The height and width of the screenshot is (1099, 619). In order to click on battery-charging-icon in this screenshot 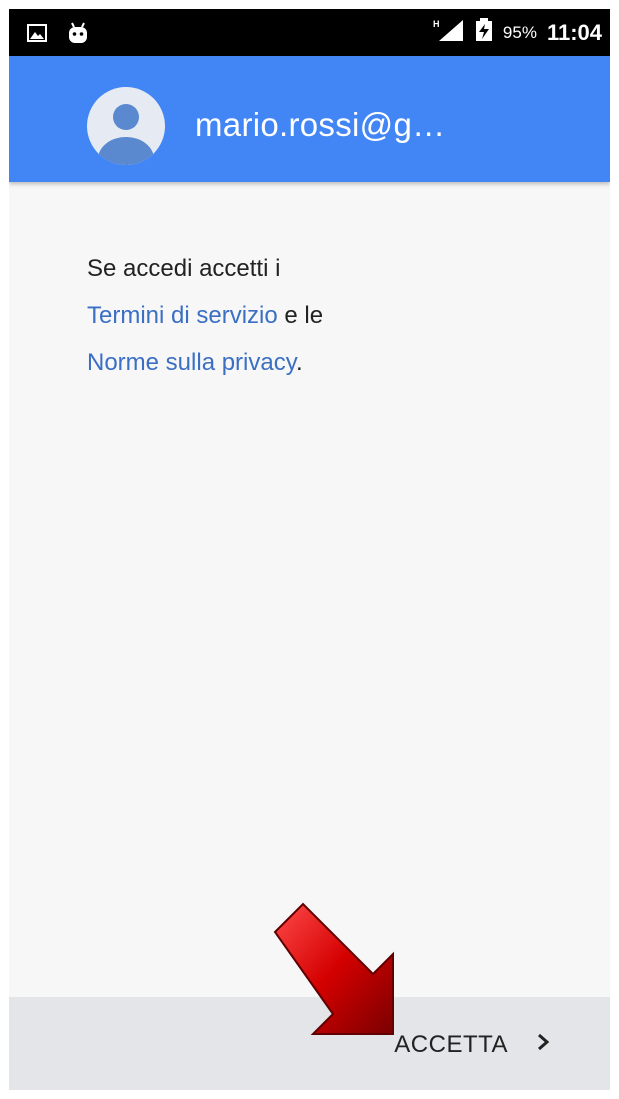, I will do `click(484, 32)`.